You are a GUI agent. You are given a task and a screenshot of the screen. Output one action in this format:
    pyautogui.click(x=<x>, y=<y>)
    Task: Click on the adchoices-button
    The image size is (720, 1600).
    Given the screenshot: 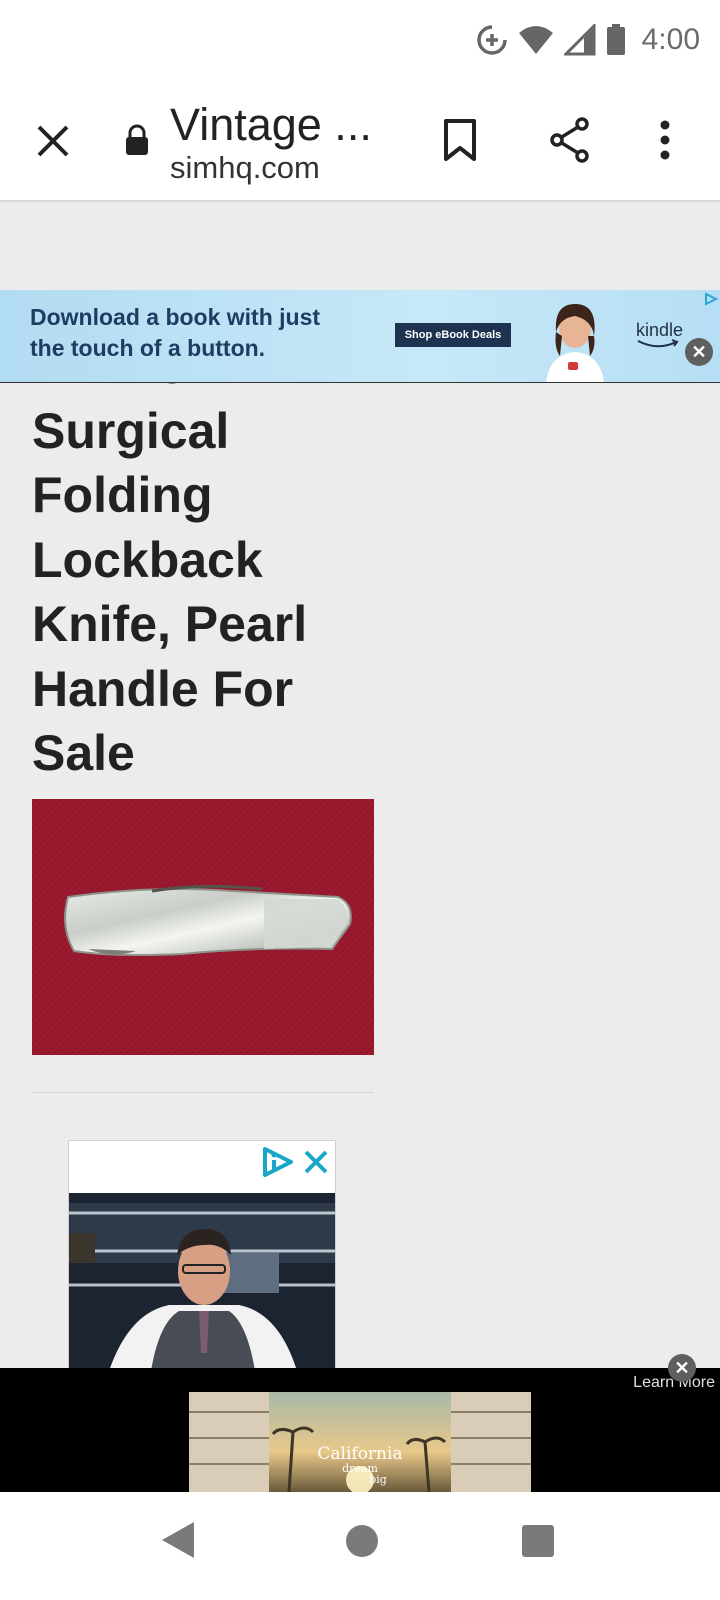 What is the action you would take?
    pyautogui.click(x=278, y=1162)
    